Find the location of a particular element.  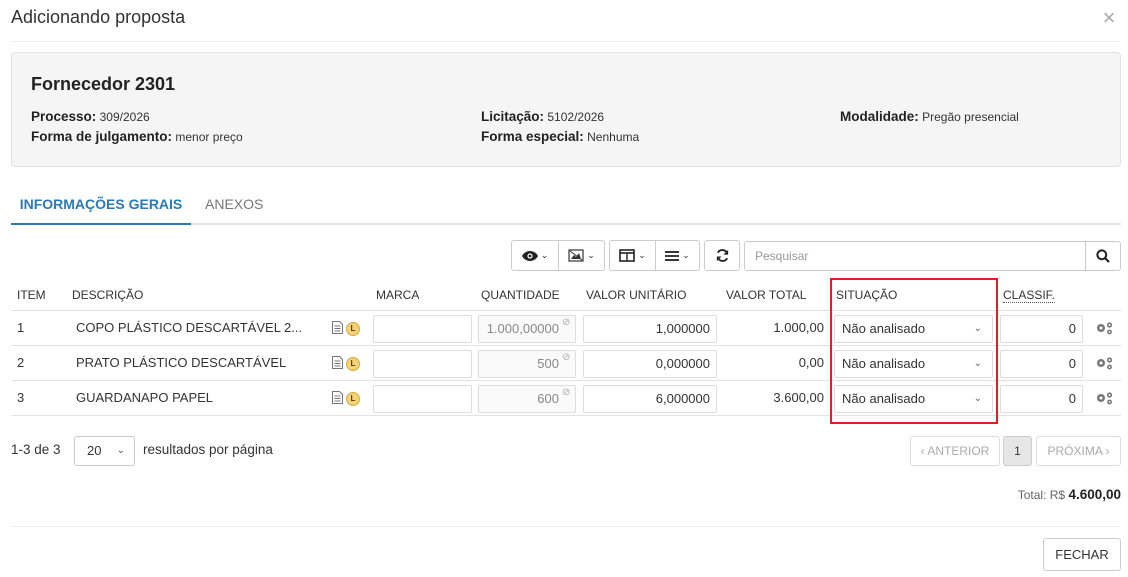

situacao-highlight is located at coordinates (914, 351).